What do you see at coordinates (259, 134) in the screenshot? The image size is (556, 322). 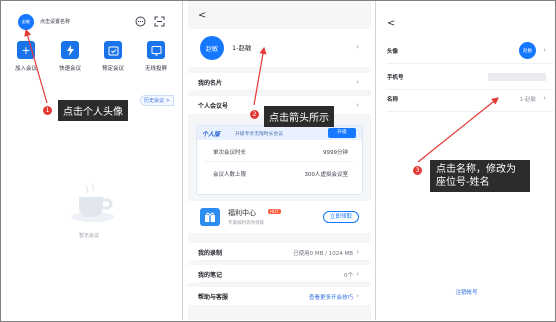 I see `plan-description: 升级专享无限时长会议` at bounding box center [259, 134].